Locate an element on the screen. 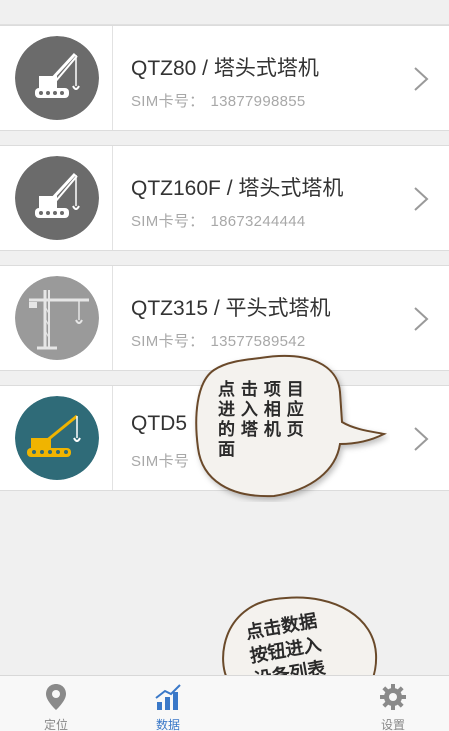 Image resolution: width=449 pixels, height=731 pixels. location-pin-icon is located at coordinates (56, 697).